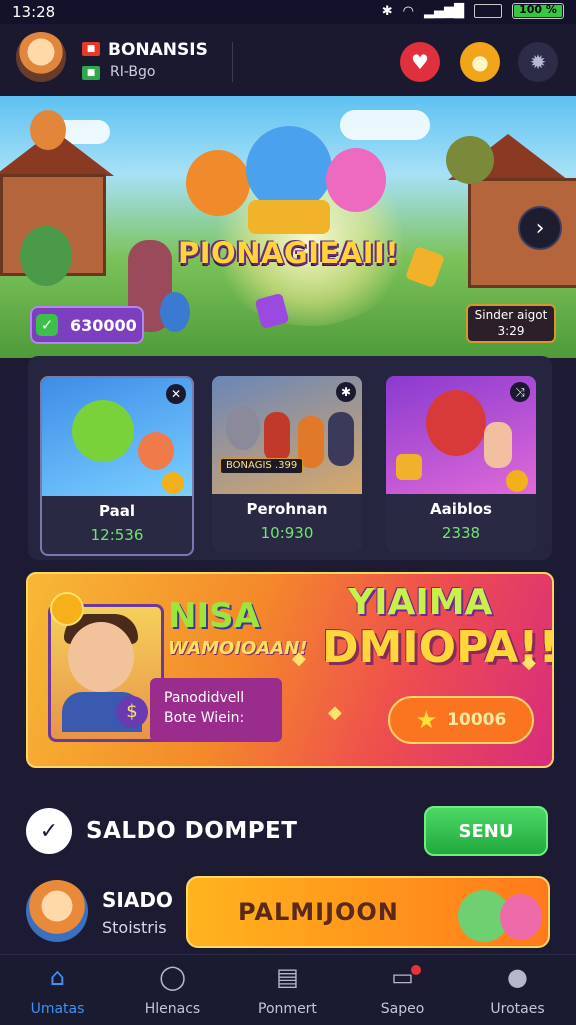 This screenshot has width=576, height=1025. Describe the element at coordinates (49, 831) in the screenshot. I see `wallet-check-icon: ✓` at that location.